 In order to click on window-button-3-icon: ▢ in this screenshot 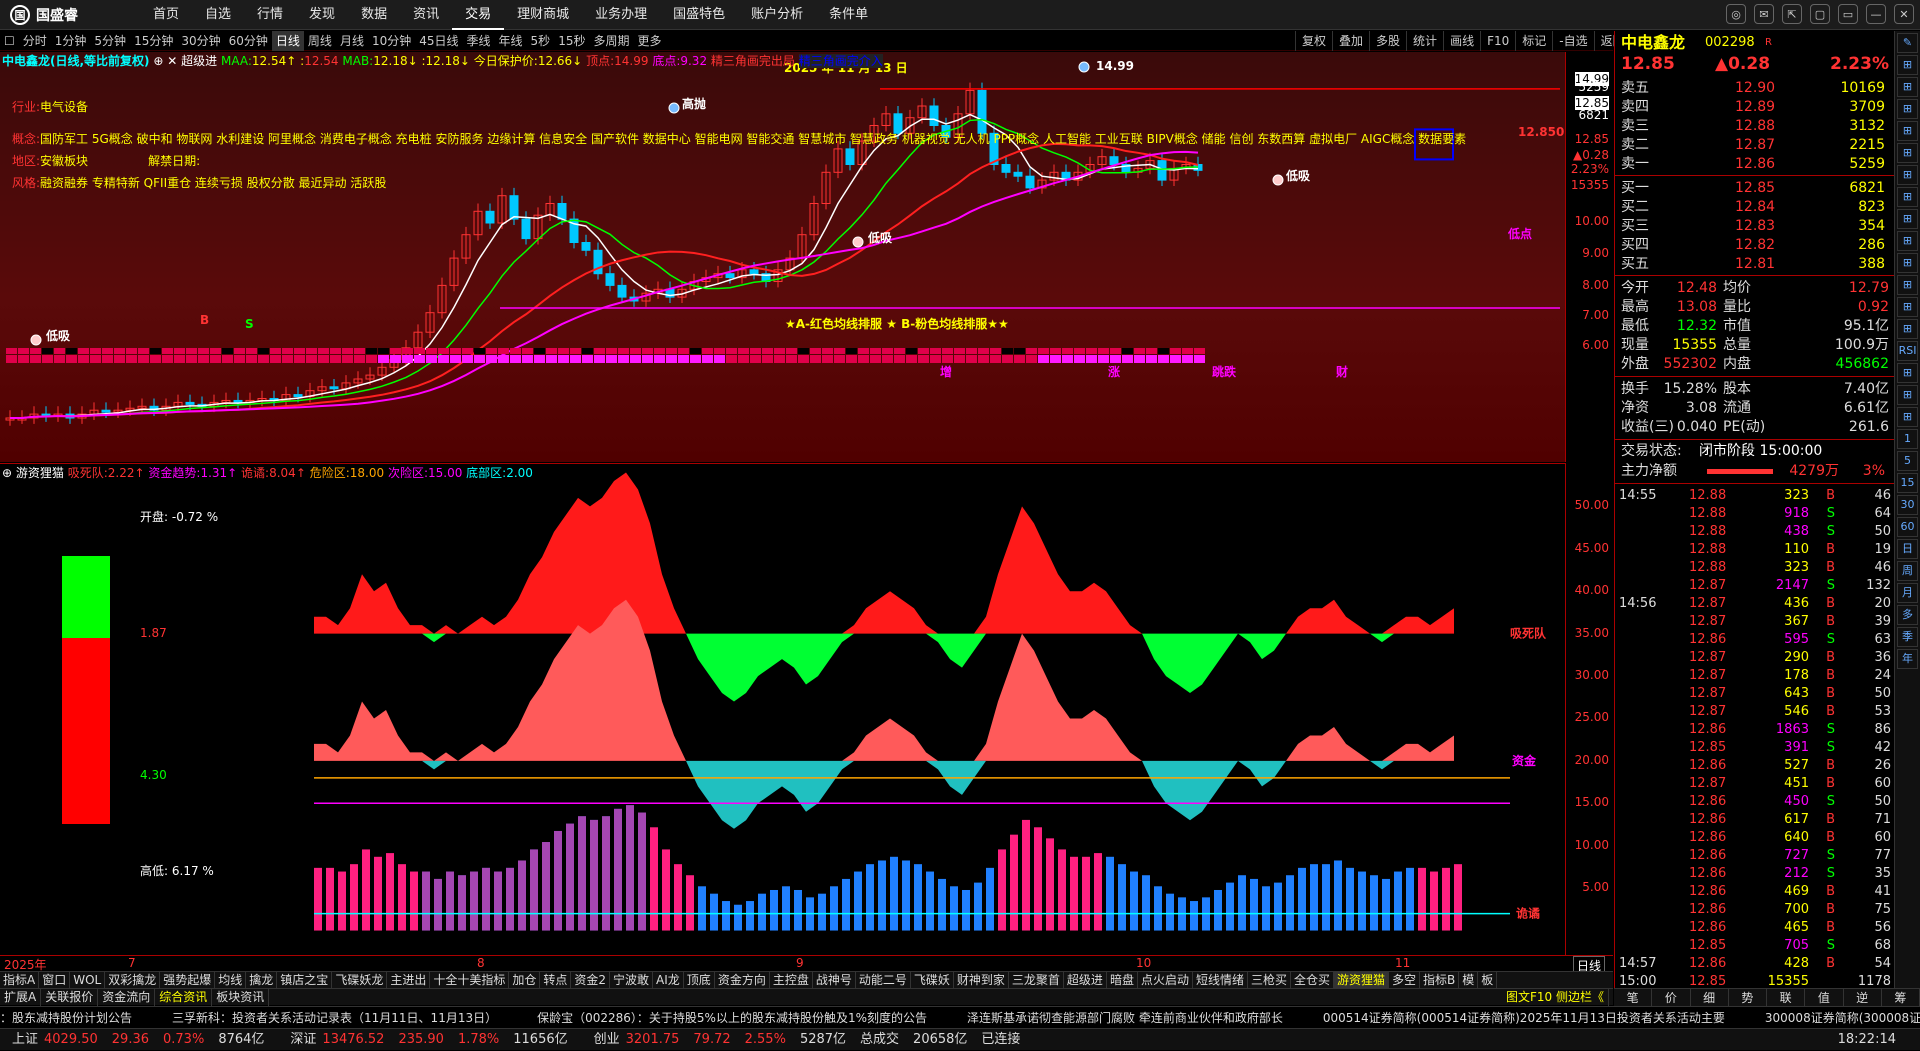, I will do `click(1820, 14)`.